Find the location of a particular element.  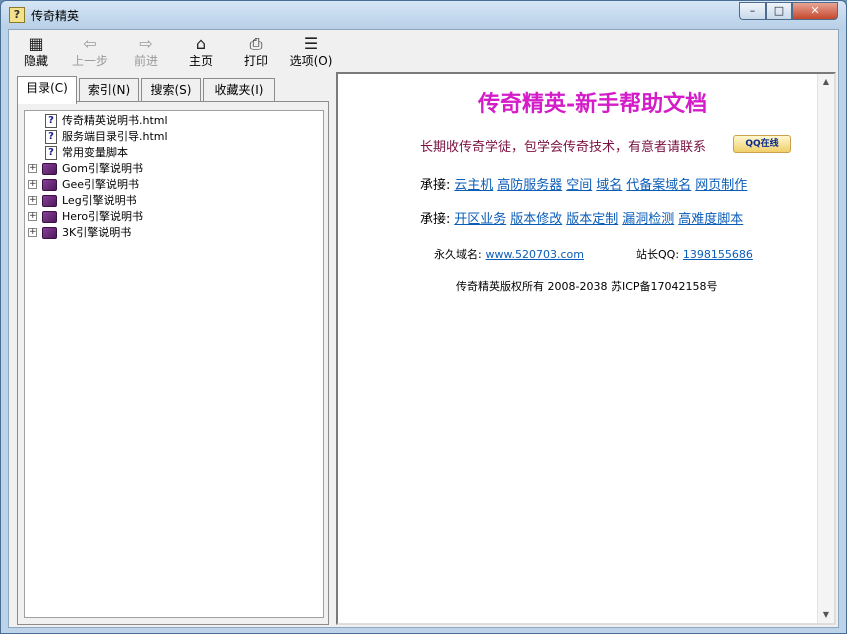

print-button: ⎙ 打印 is located at coordinates (256, 52).